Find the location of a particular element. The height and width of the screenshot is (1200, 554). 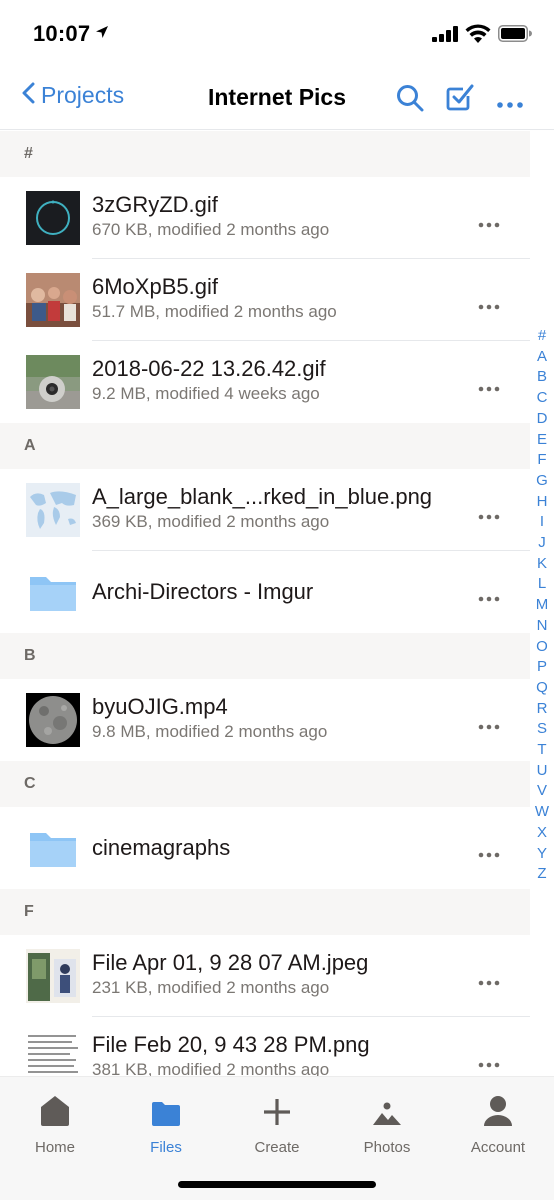

index-letter: A is located at coordinates (542, 357).